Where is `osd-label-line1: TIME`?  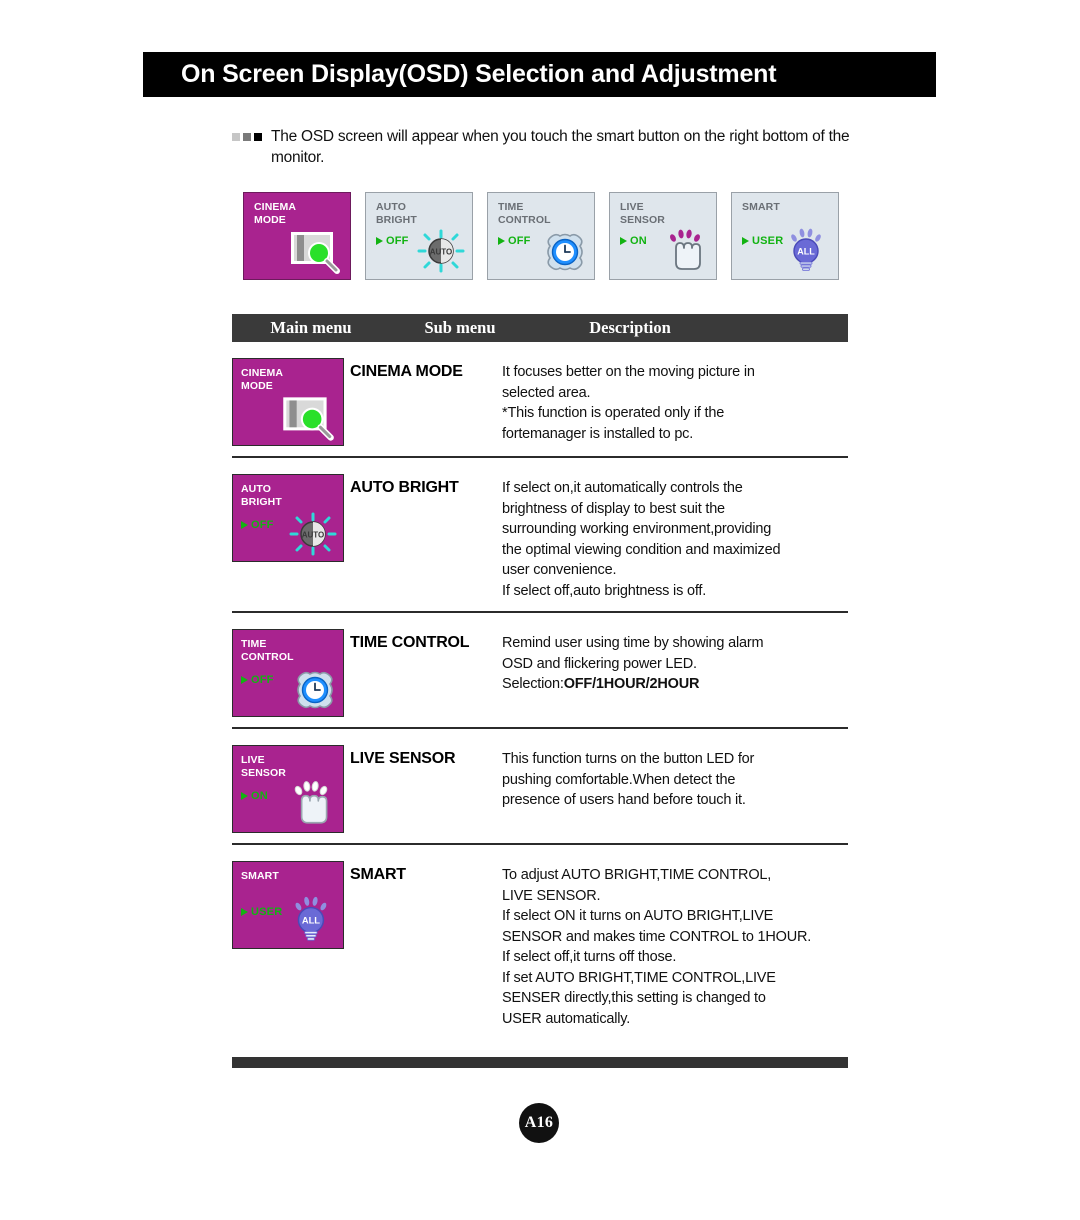 osd-label-line1: TIME is located at coordinates (511, 207).